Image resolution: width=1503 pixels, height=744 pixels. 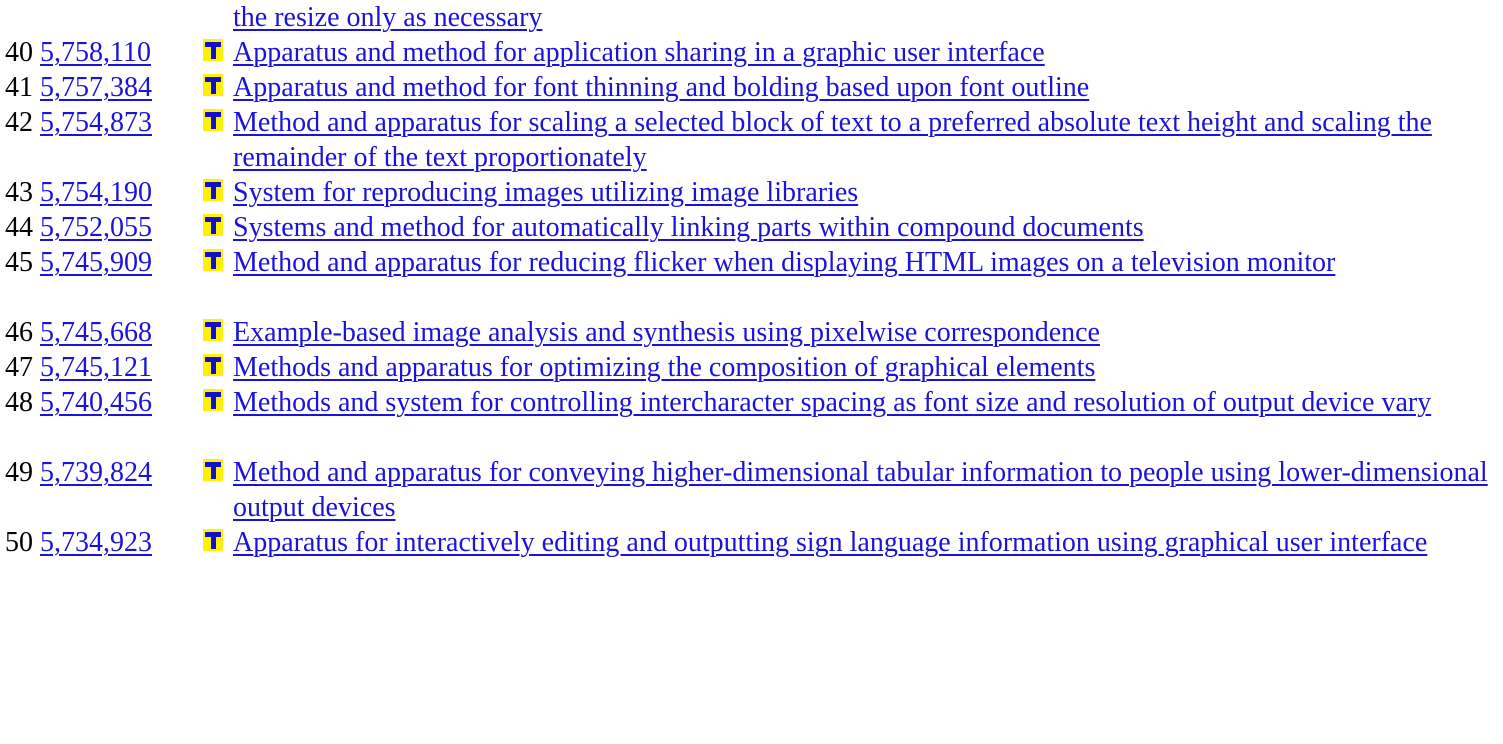 What do you see at coordinates (19, 332) in the screenshot?
I see `result-number: 46` at bounding box center [19, 332].